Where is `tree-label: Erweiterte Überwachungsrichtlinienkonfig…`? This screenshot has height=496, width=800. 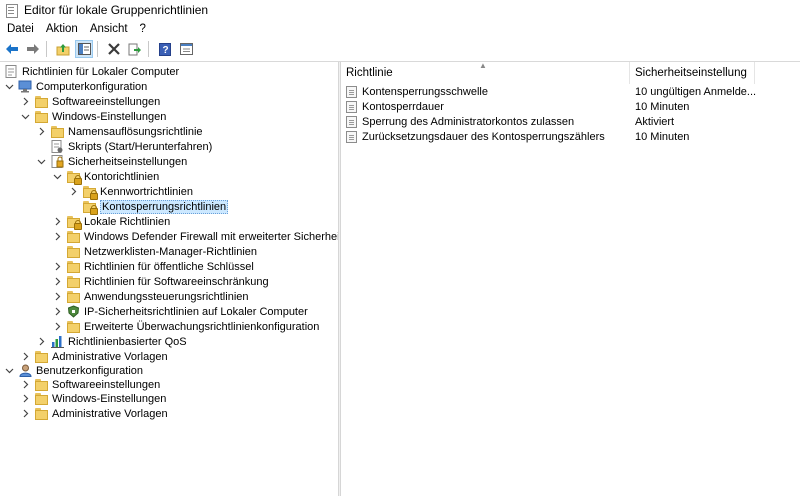
tree-label: Erweiterte Überwachungsrichtlinienkonfig… is located at coordinates (202, 326).